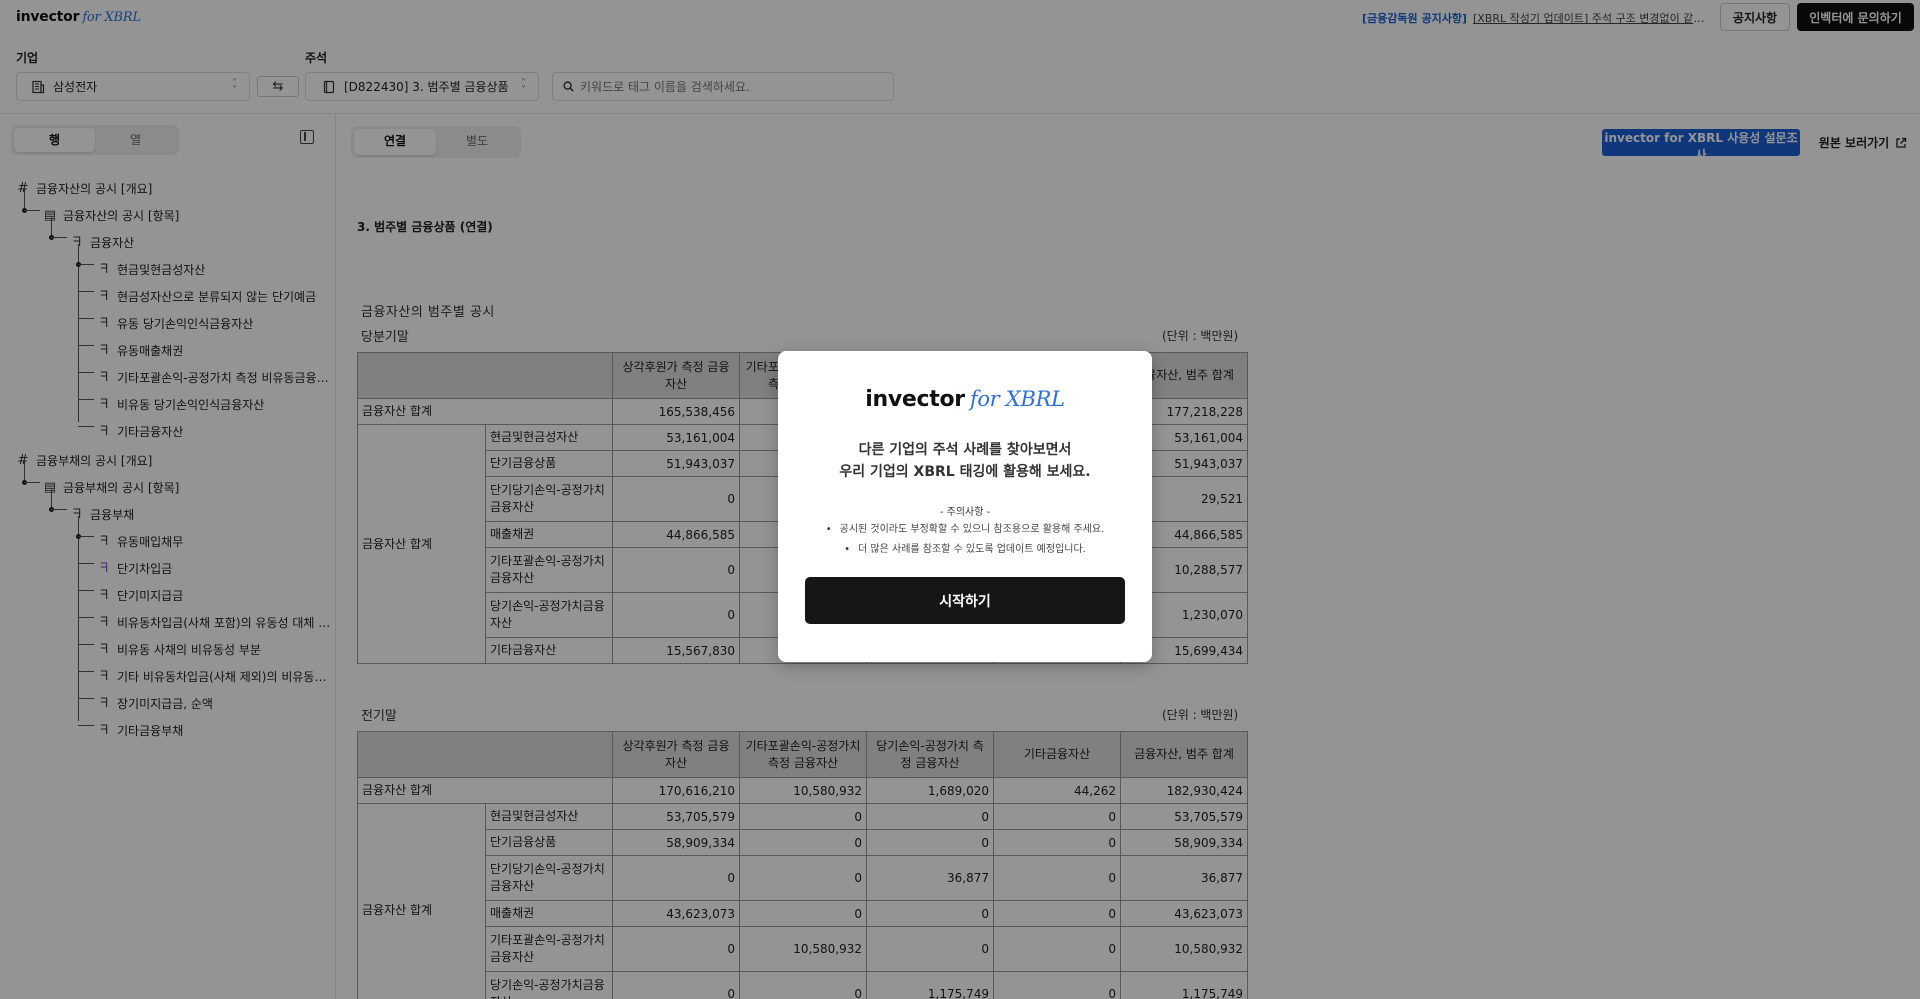 The height and width of the screenshot is (999, 1920). Describe the element at coordinates (965, 530) in the screenshot. I see `caution-item: 공시된 것이라도 부정확할 수 있으니 참조용으로 활용해 주세요.` at that location.